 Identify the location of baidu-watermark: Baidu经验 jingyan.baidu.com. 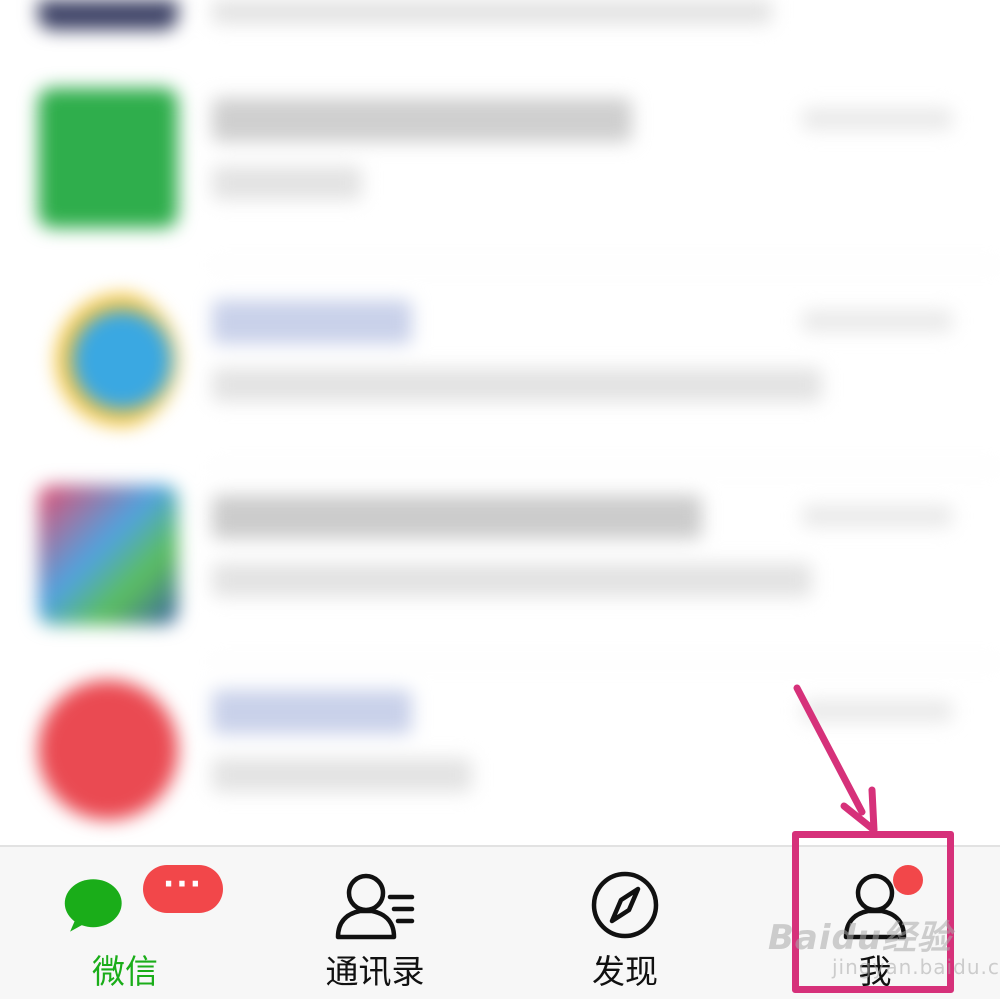
(884, 950).